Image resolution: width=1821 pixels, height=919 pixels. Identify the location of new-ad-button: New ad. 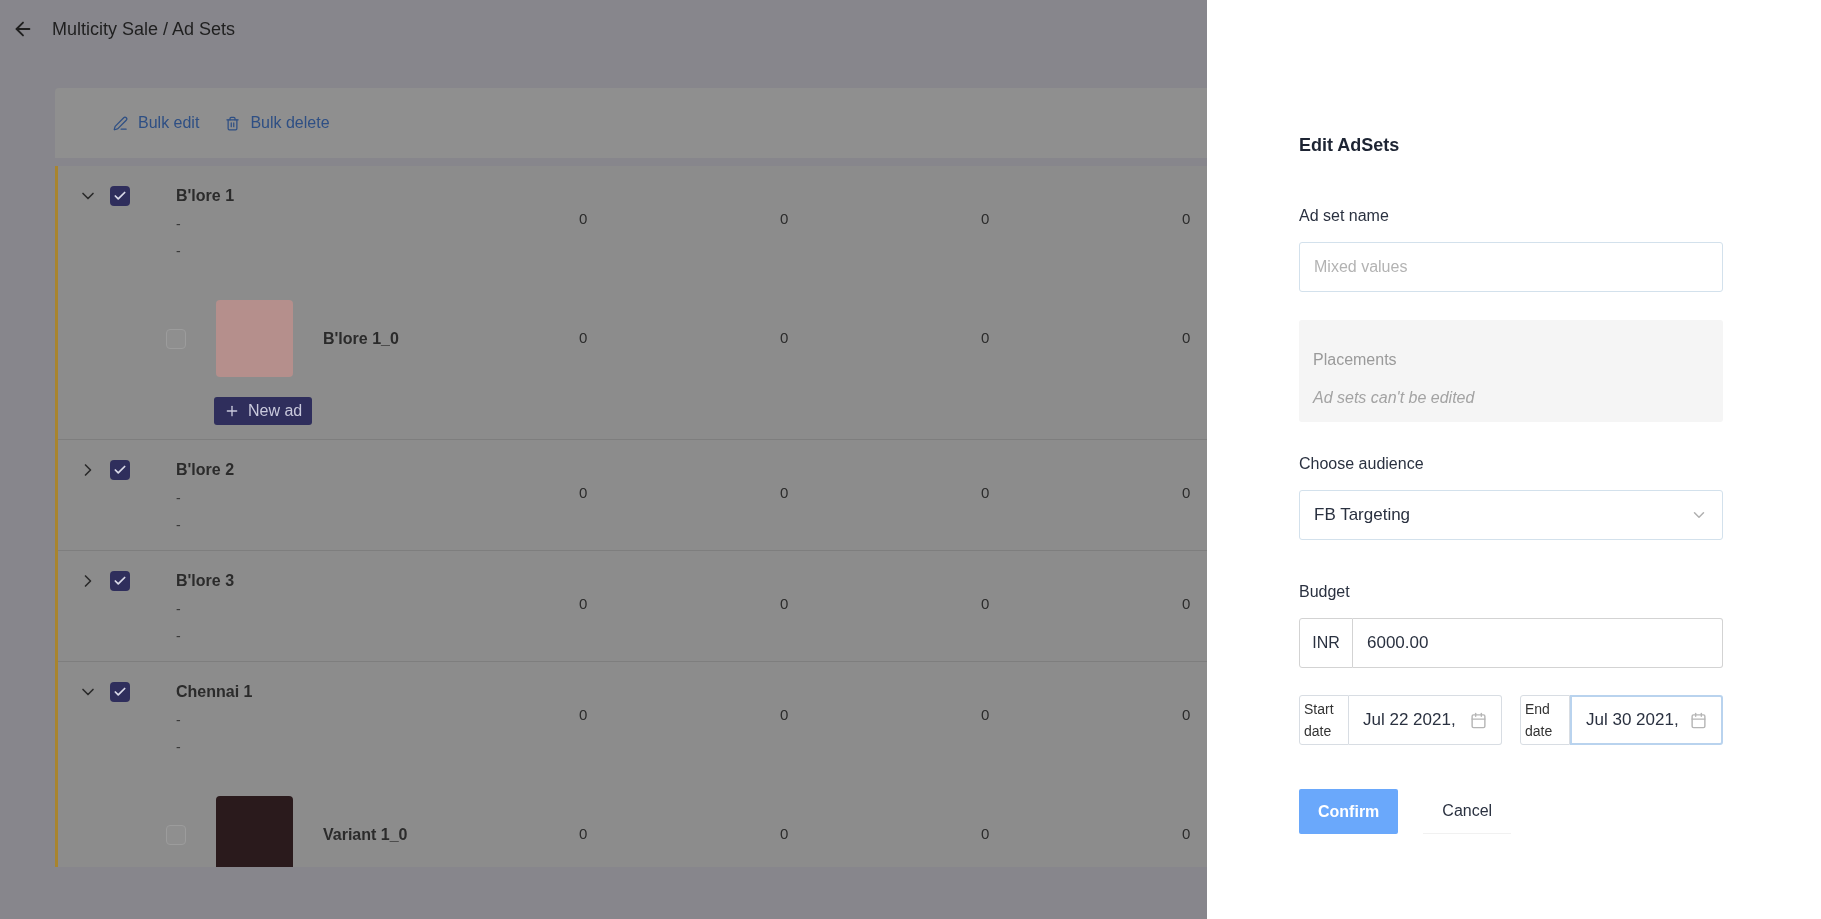
(263, 411).